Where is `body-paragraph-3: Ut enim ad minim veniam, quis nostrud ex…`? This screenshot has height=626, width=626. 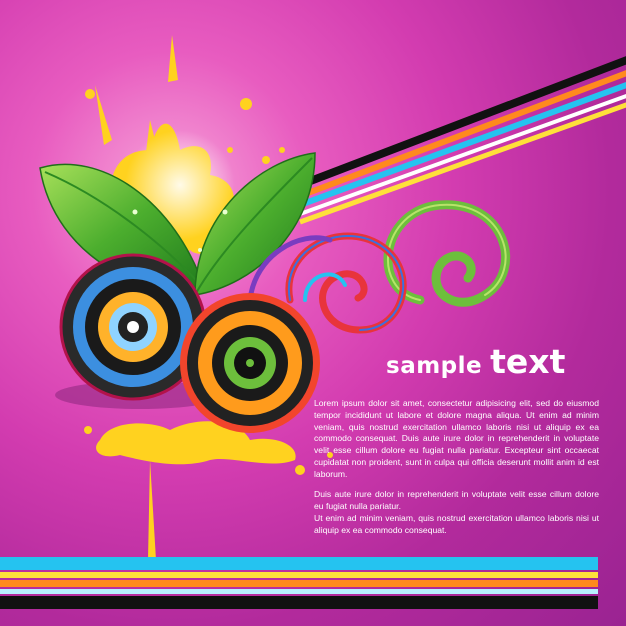 body-paragraph-3: Ut enim ad minim veniam, quis nostrud ex… is located at coordinates (456, 524).